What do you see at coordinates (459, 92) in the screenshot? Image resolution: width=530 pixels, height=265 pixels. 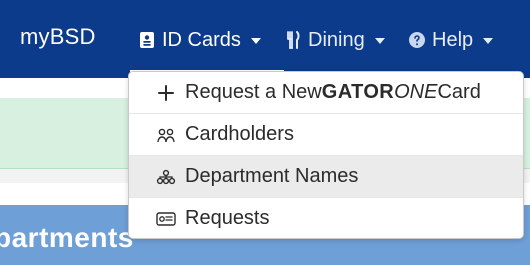 I see `menu-item-label-suffix: Card` at bounding box center [459, 92].